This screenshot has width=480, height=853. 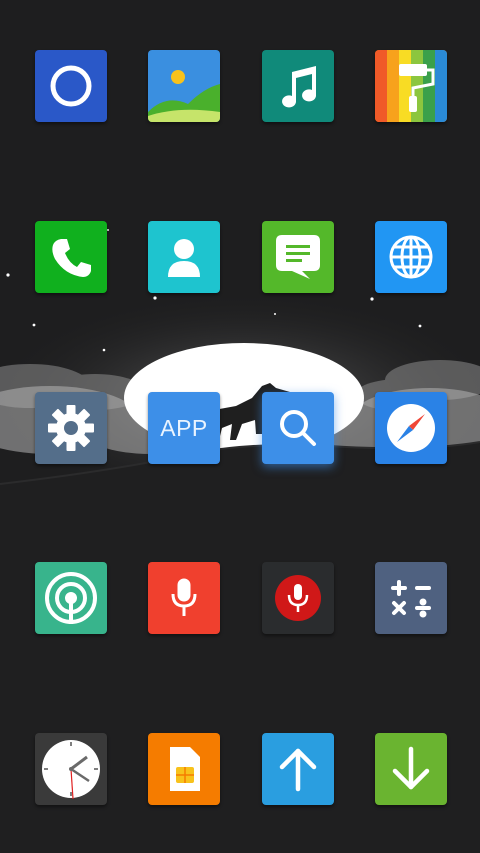 I want to click on upload-arrow-icon, so click(x=298, y=769).